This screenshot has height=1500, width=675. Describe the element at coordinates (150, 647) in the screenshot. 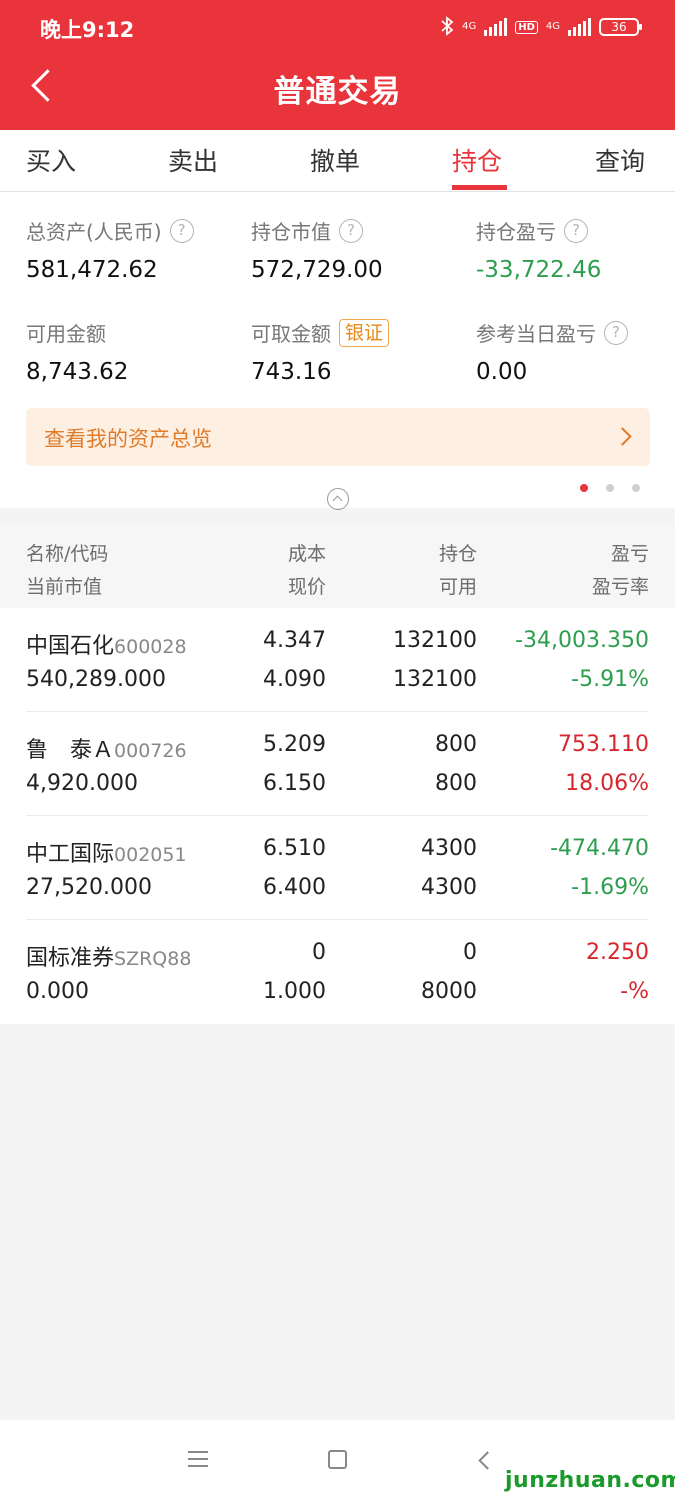

I see `stock-code: 600028` at that location.